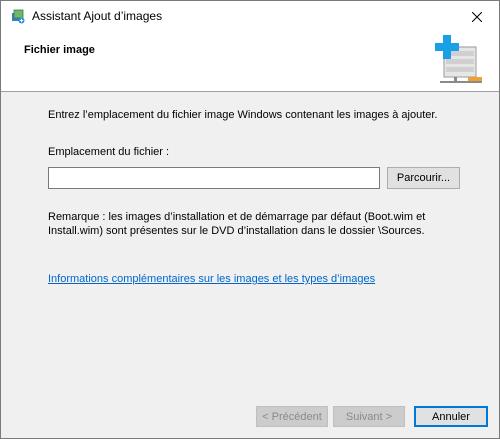 Image resolution: width=500 pixels, height=439 pixels. Describe the element at coordinates (214, 178) in the screenshot. I see `file-location-input` at that location.